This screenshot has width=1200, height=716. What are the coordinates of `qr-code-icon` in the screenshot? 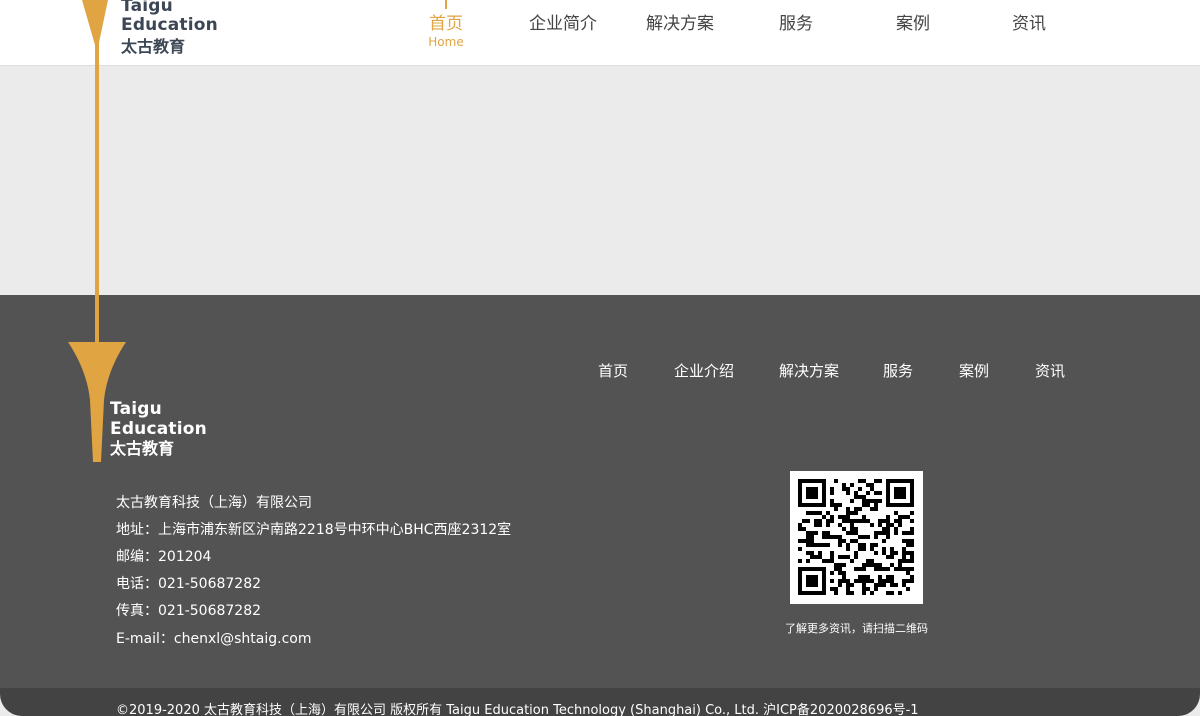 It's located at (856, 537).